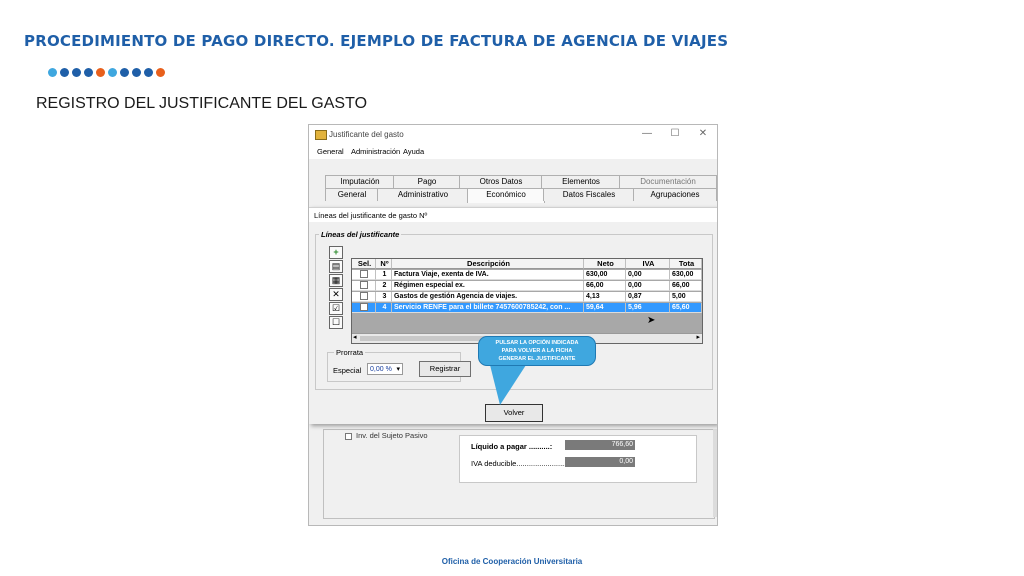 This screenshot has height=576, width=1024. I want to click on cell-neto: 59,64, so click(605, 308).